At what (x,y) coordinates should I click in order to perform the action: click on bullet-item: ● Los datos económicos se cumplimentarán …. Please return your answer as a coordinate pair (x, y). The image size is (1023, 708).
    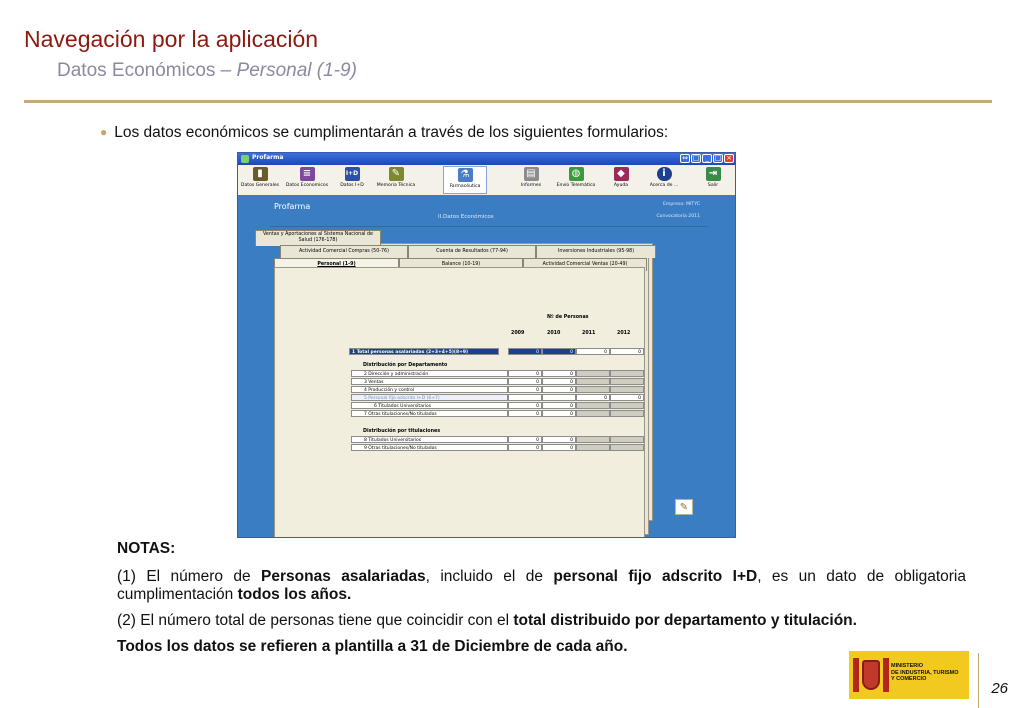
    Looking at the image, I should click on (384, 133).